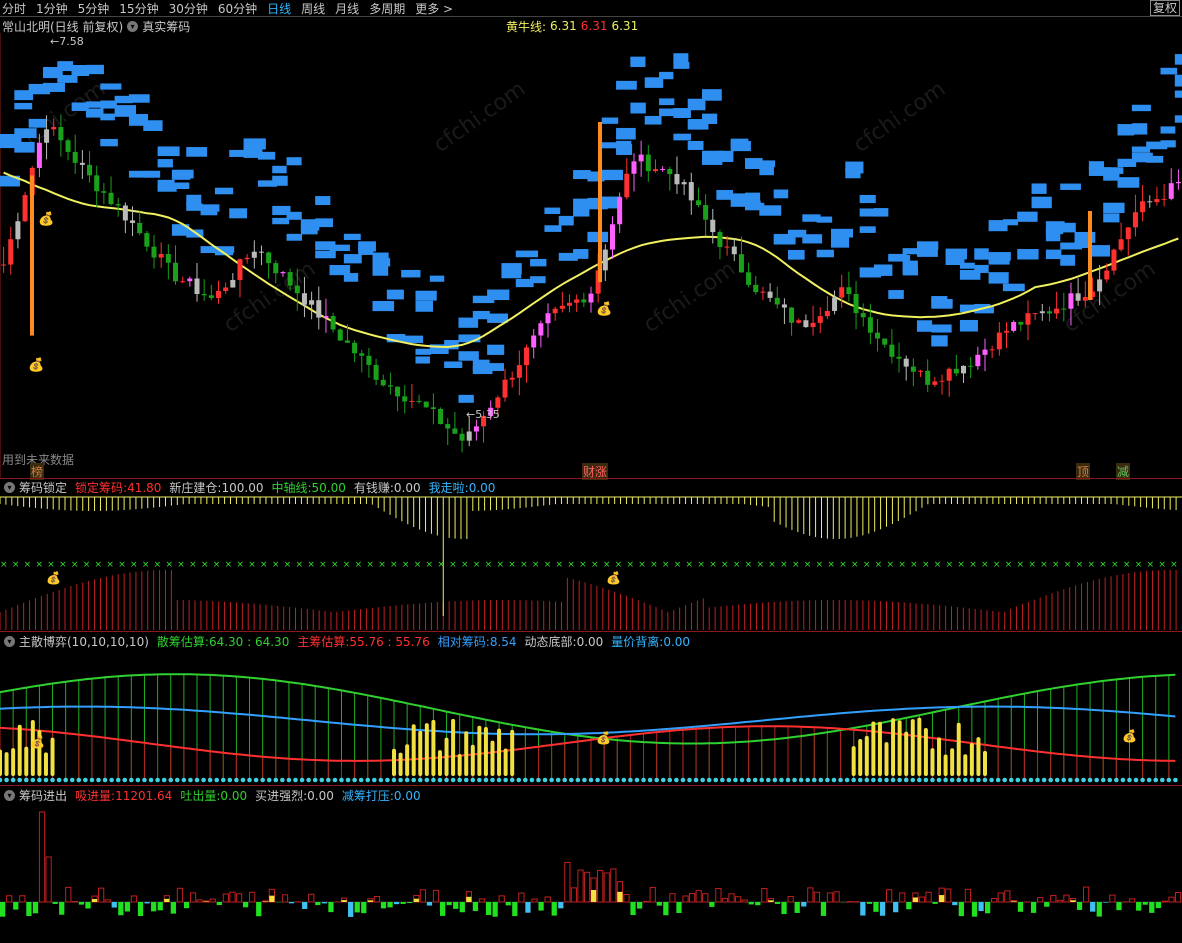  Describe the element at coordinates (650, 641) in the screenshot. I see `panel3-readout-4: 量价背离:0.00` at that location.